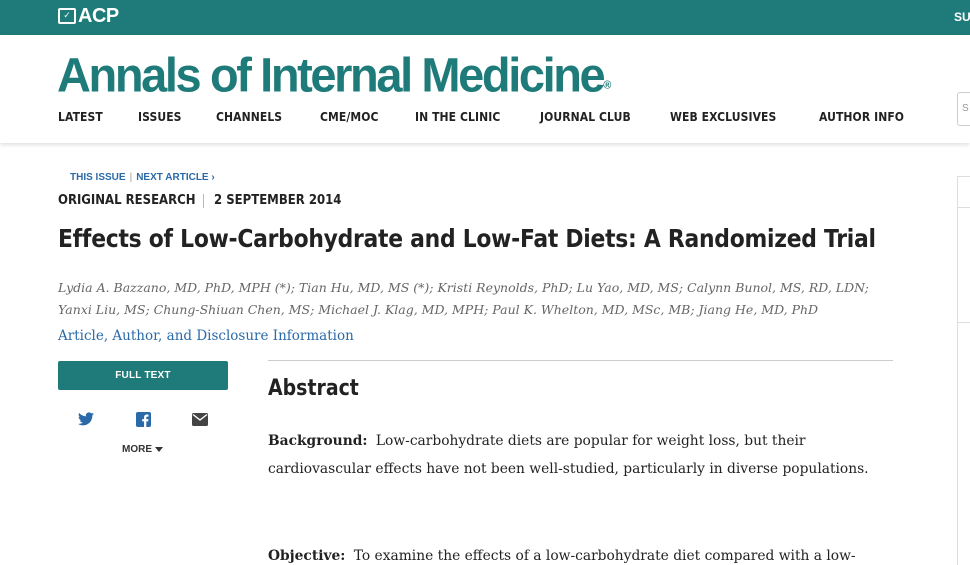 The height and width of the screenshot is (565, 970). I want to click on journal-title-text: Annals of Internal Medicine, so click(331, 74).